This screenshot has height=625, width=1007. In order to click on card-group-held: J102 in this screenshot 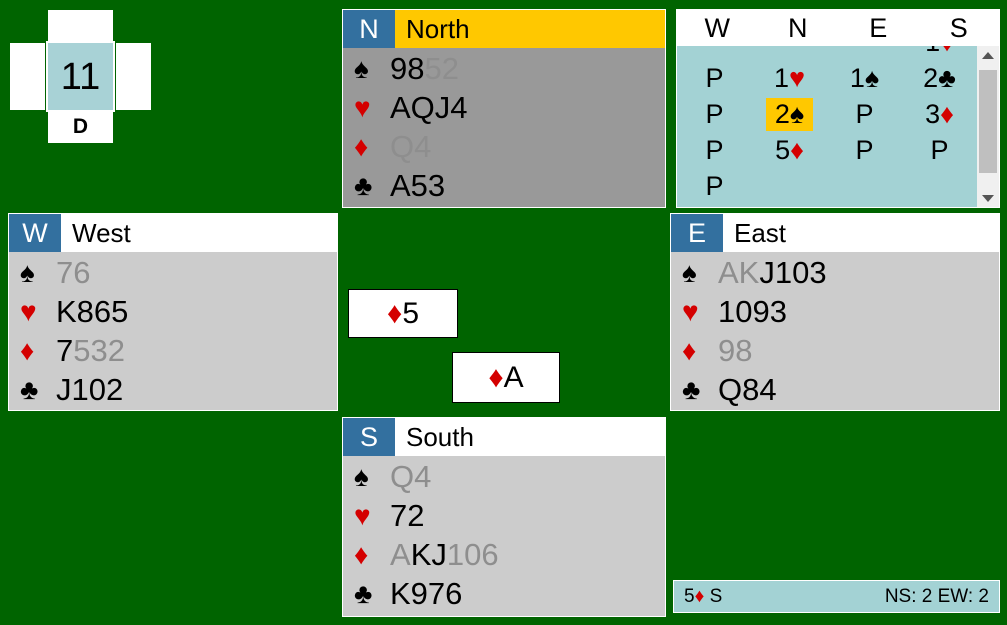, I will do `click(89, 389)`.